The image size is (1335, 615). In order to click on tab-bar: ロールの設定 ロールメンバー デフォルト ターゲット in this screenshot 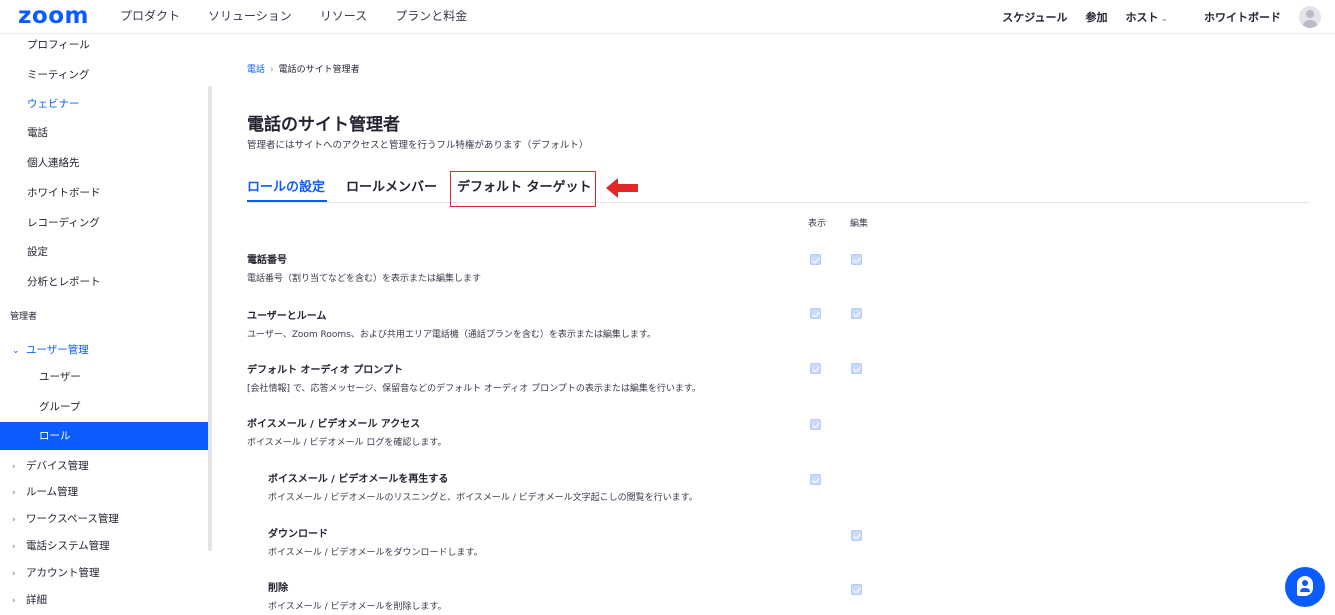, I will do `click(778, 187)`.